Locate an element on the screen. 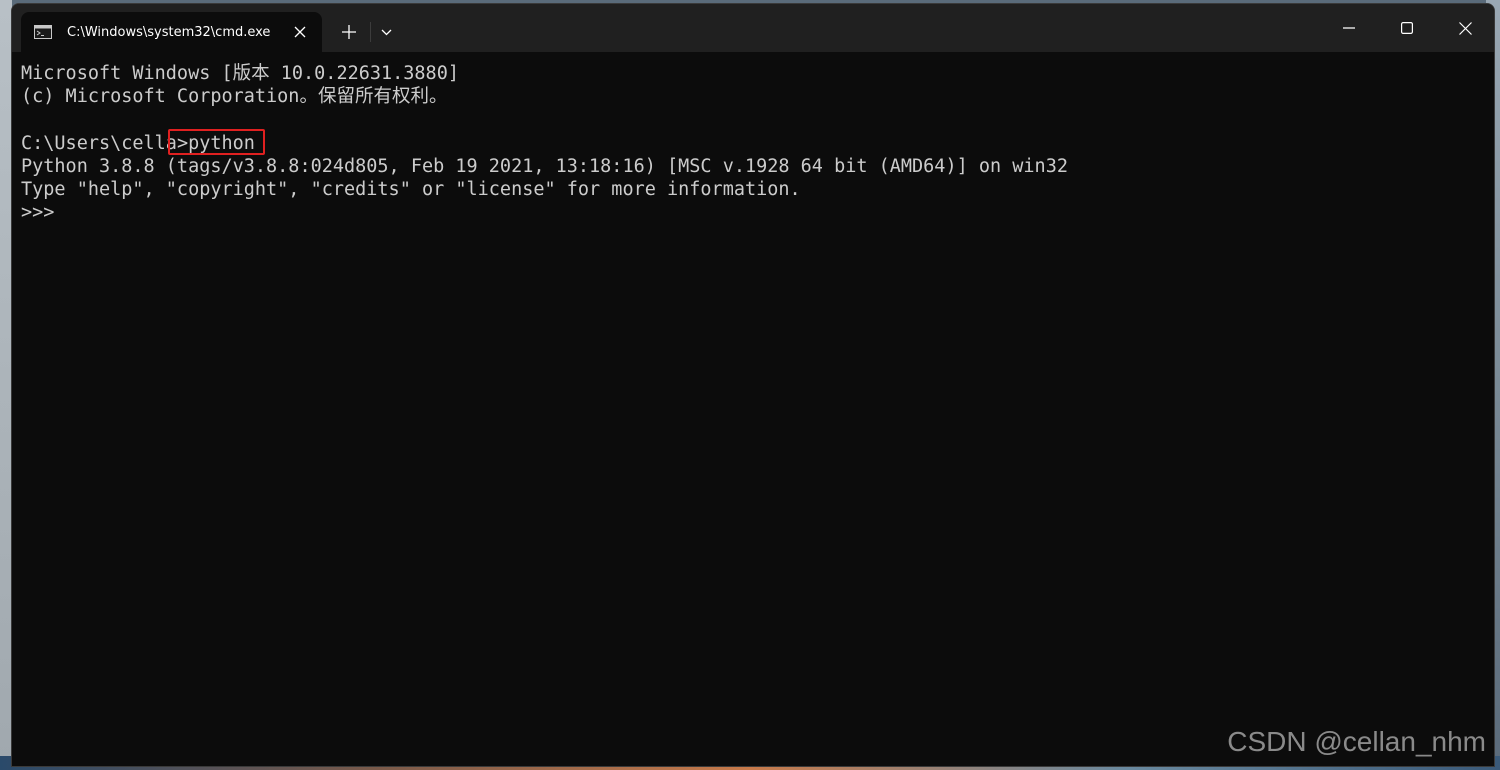 The image size is (1500, 770). close-button is located at coordinates (1465, 28).